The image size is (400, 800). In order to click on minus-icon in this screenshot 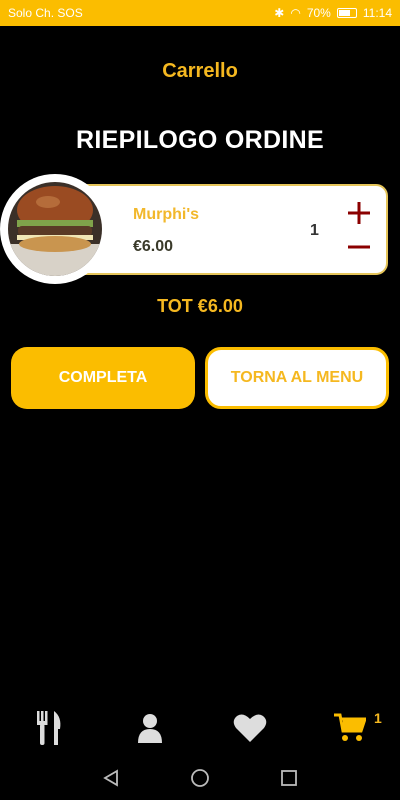, I will do `click(359, 247)`.